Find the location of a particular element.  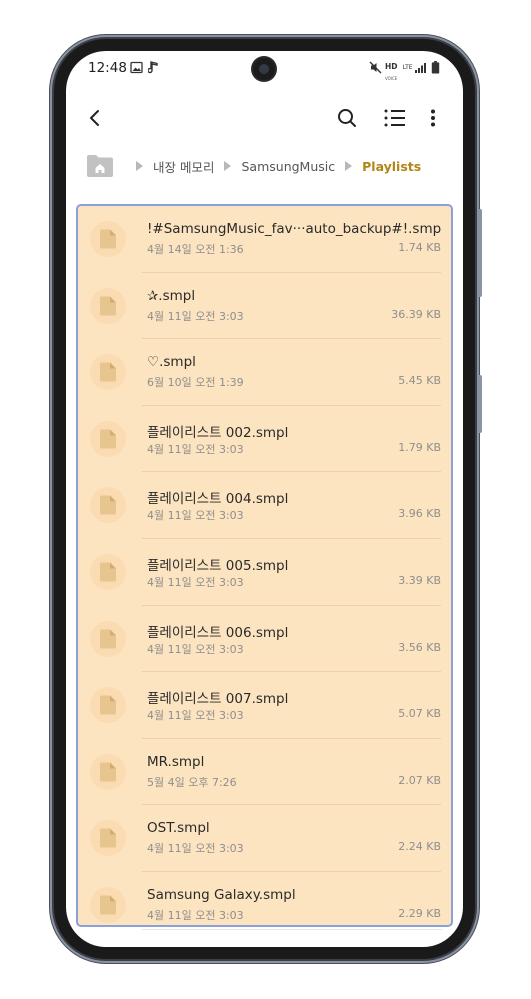

front-camera is located at coordinates (264, 69).